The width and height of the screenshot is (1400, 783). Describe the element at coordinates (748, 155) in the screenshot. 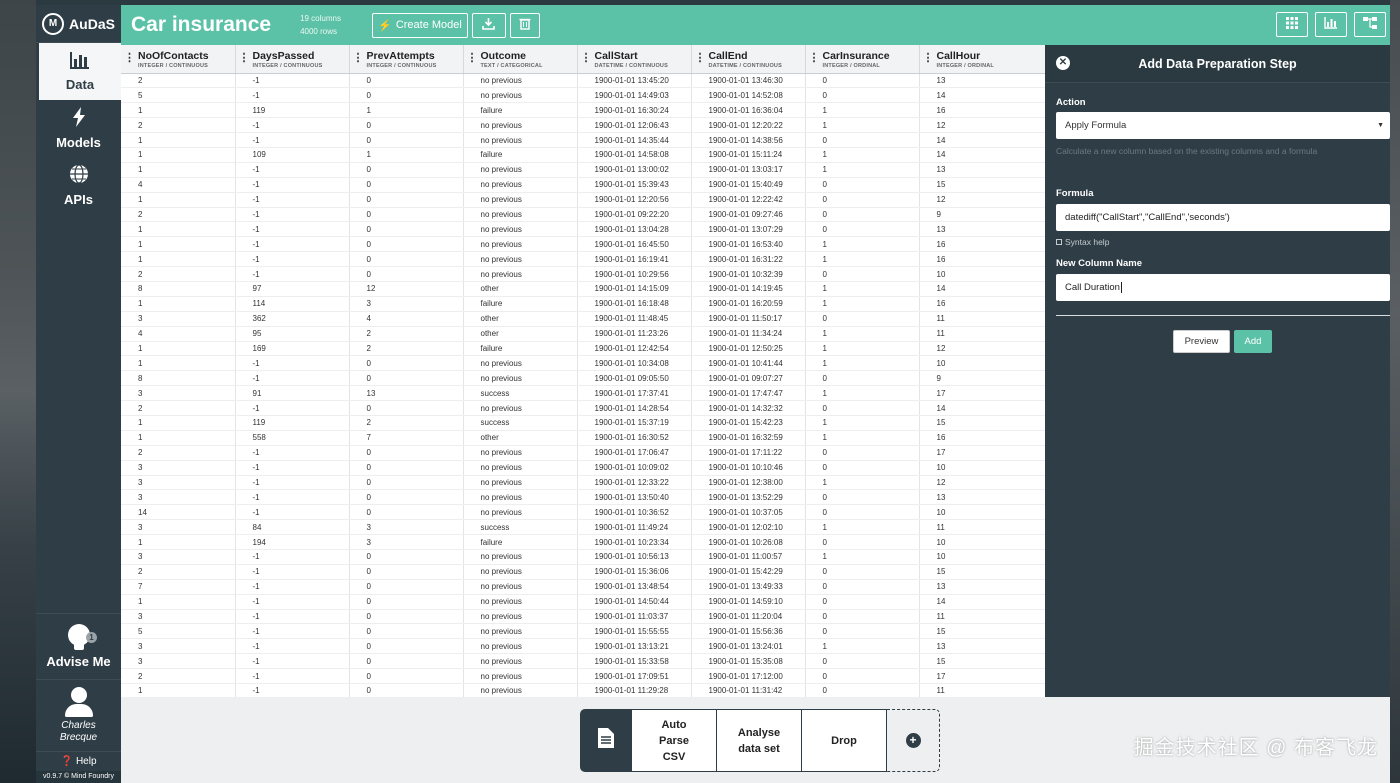

I see `table-cell: 1900-01-01 15:11:24` at that location.